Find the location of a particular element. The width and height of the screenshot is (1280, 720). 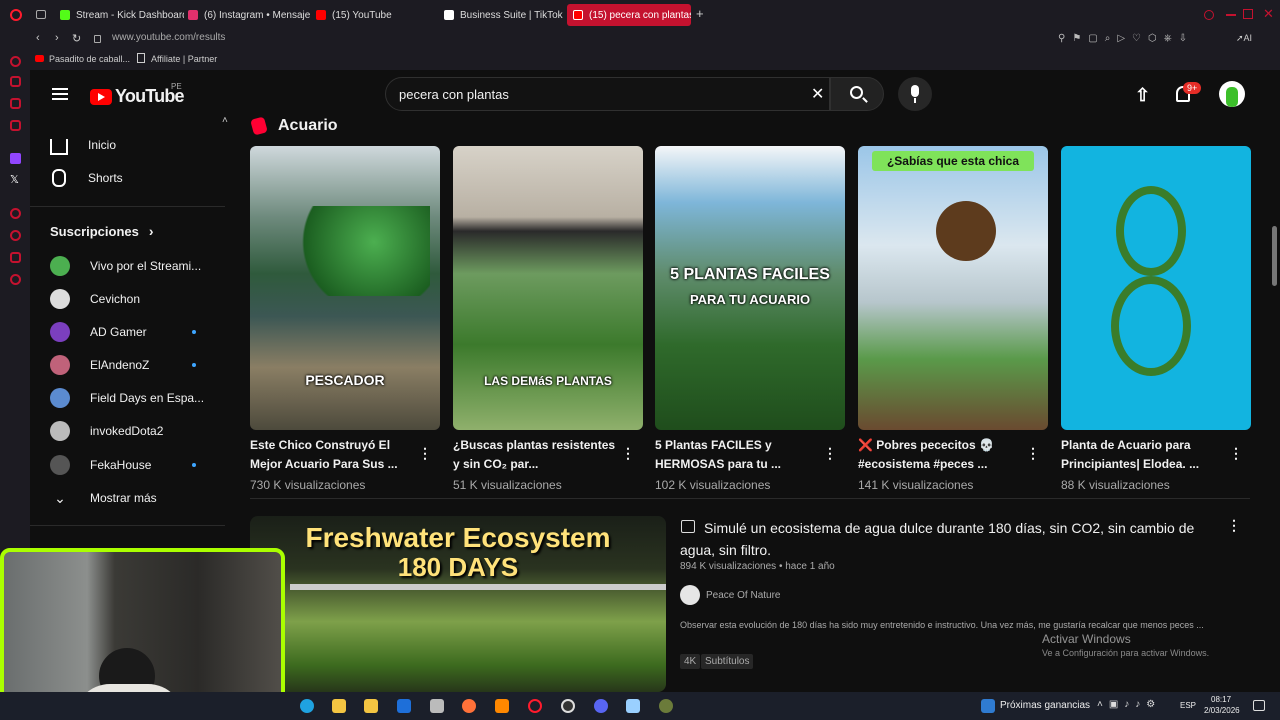

subscription-item: AD Gamer is located at coordinates (98, 332).